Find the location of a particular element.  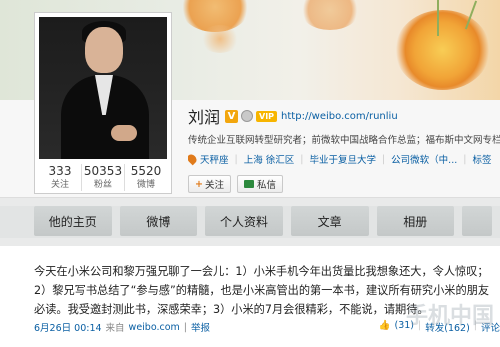

report-link: 举报 is located at coordinates (200, 327).